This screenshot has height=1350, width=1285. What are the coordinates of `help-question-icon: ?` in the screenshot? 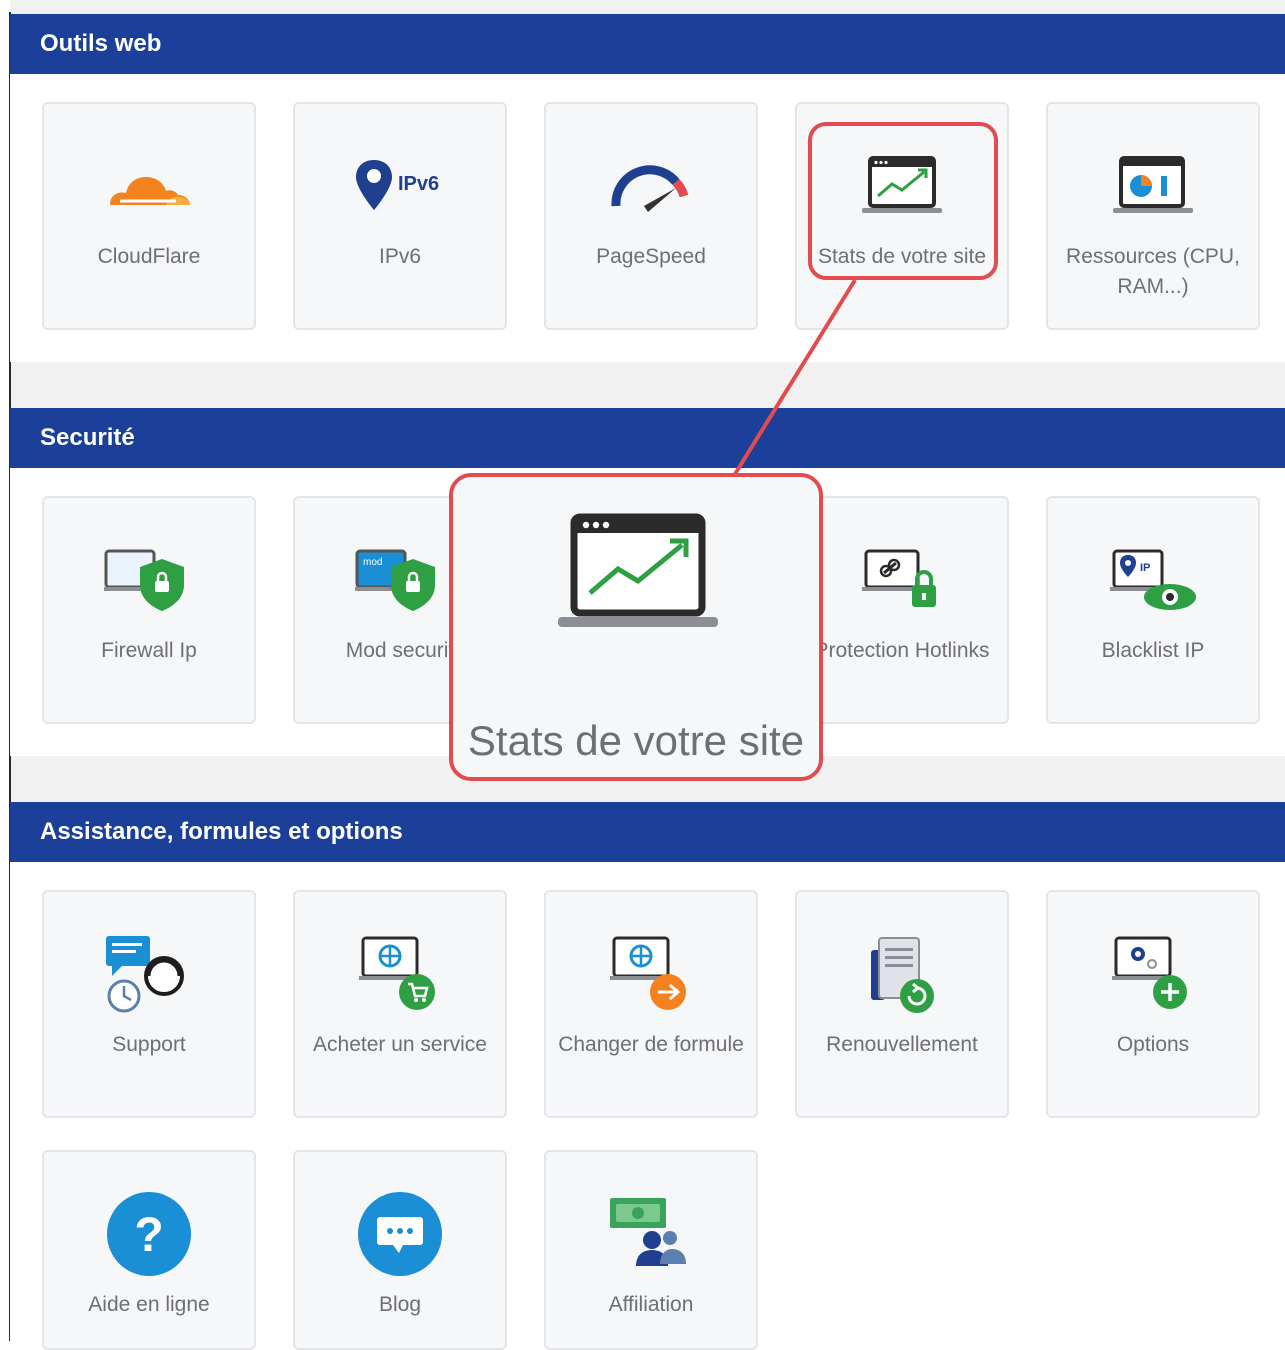 It's located at (149, 1234).